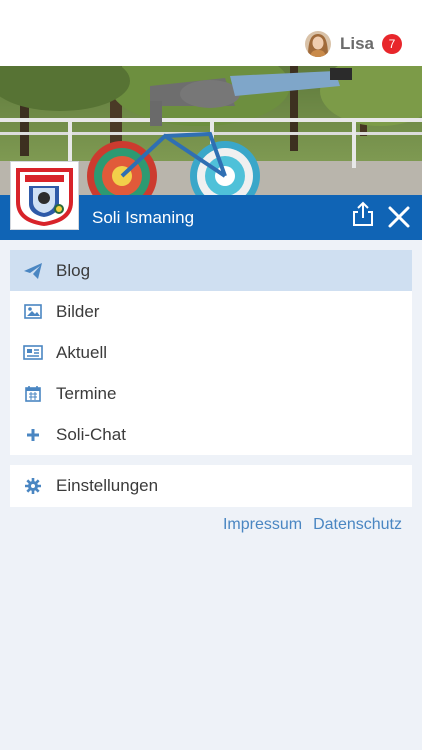  Describe the element at coordinates (143, 217) in the screenshot. I see `club-name: Soli Ismaning` at that location.